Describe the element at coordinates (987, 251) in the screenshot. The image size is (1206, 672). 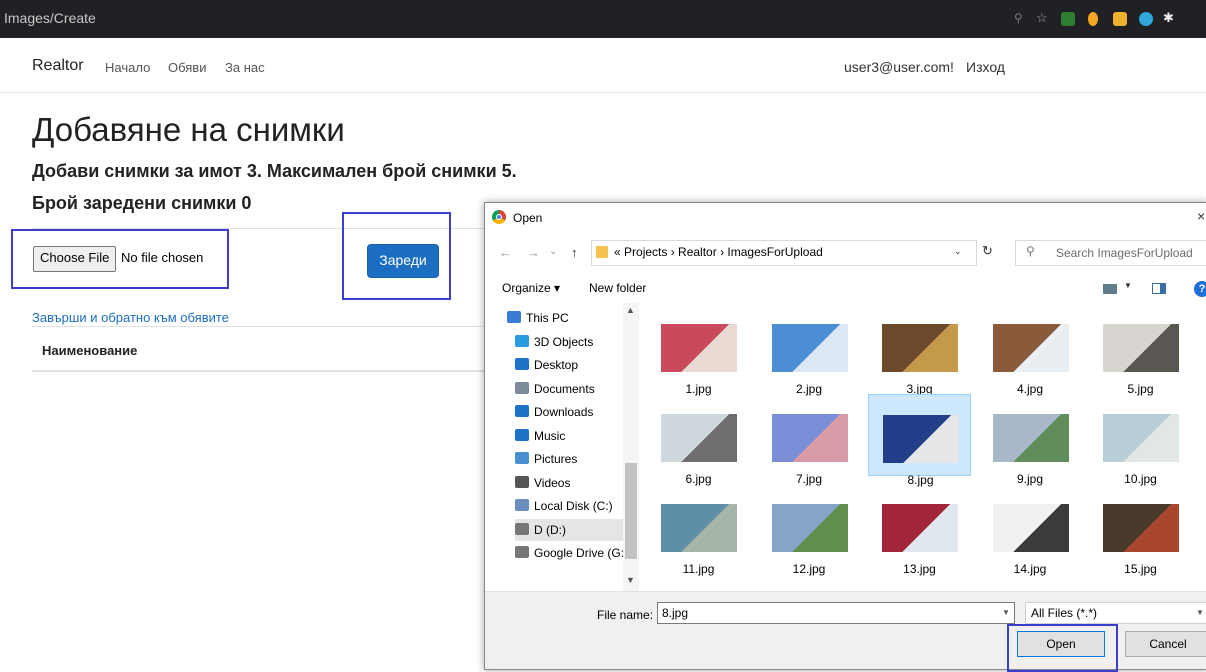
I see `refresh-icon: ↻` at that location.